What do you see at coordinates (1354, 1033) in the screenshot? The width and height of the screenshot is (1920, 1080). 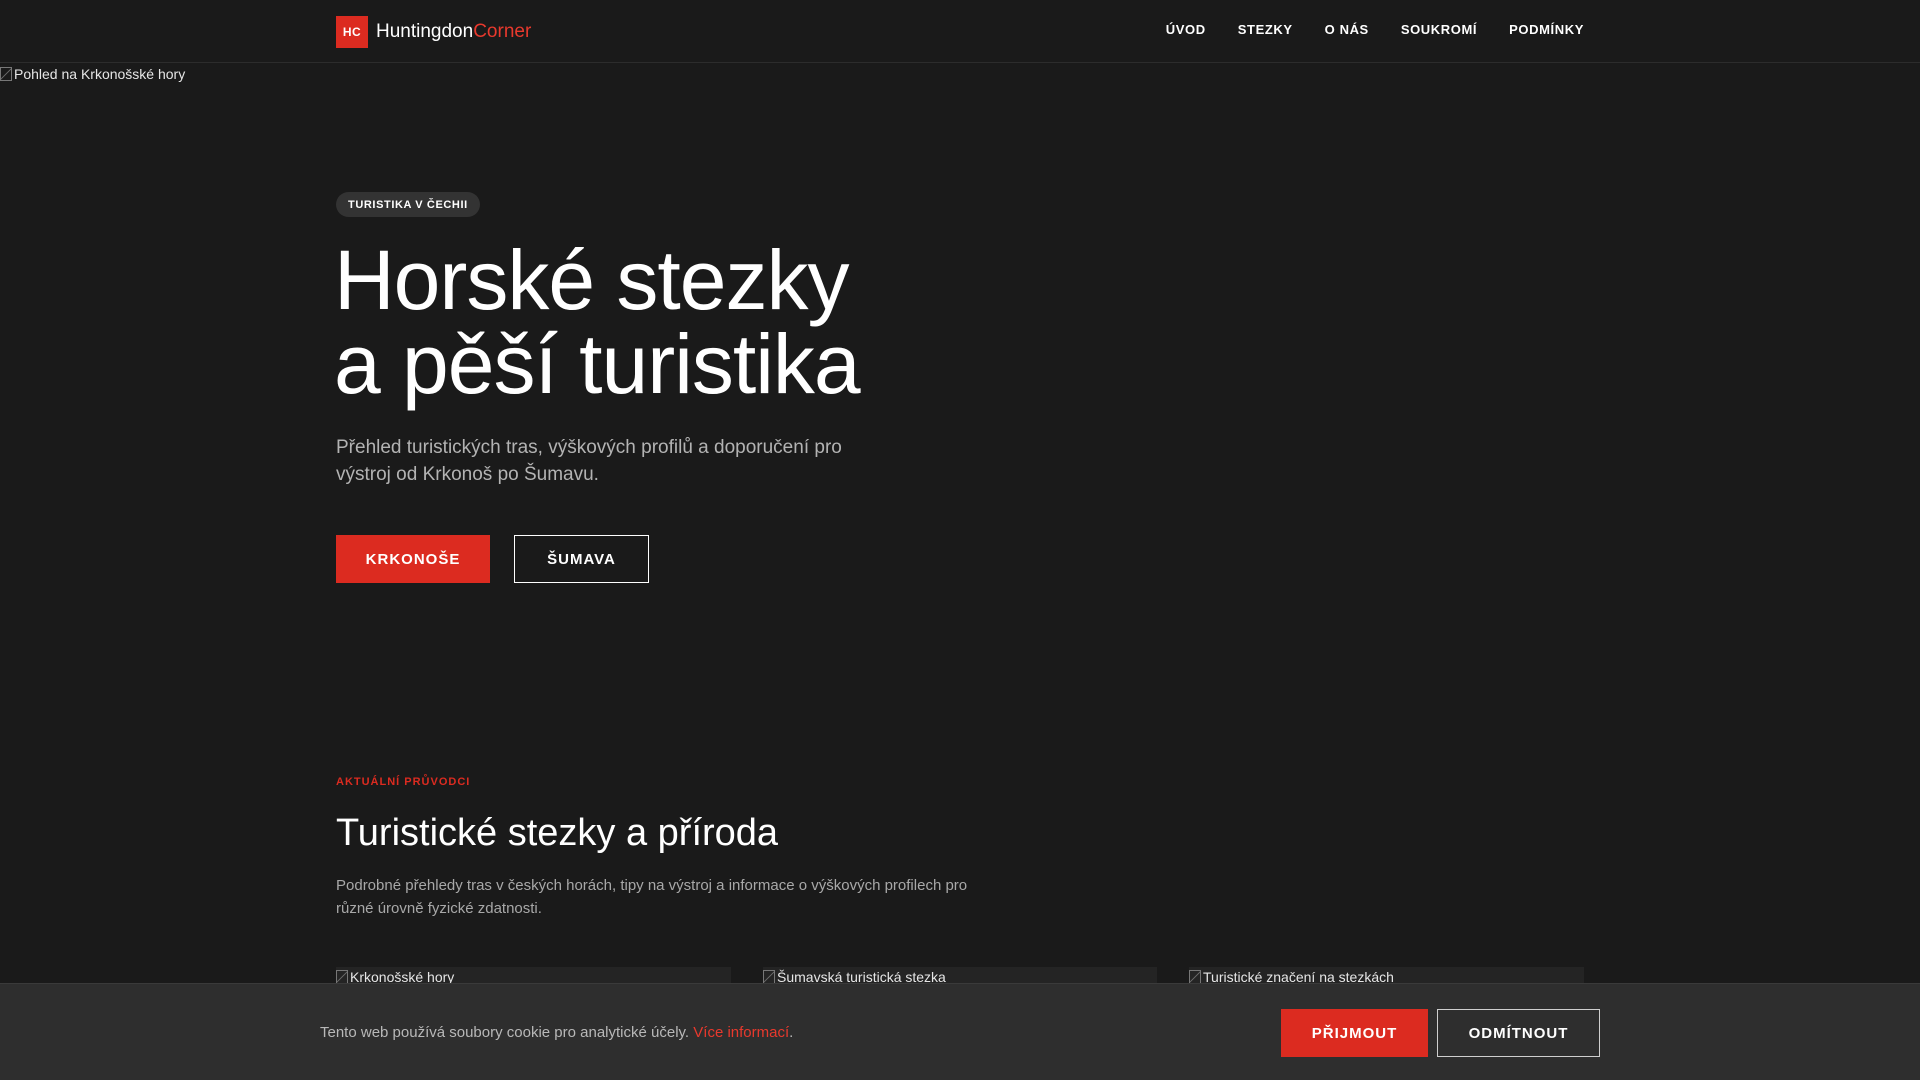 I see `cookie-accept-button: PŘIJMOUT` at bounding box center [1354, 1033].